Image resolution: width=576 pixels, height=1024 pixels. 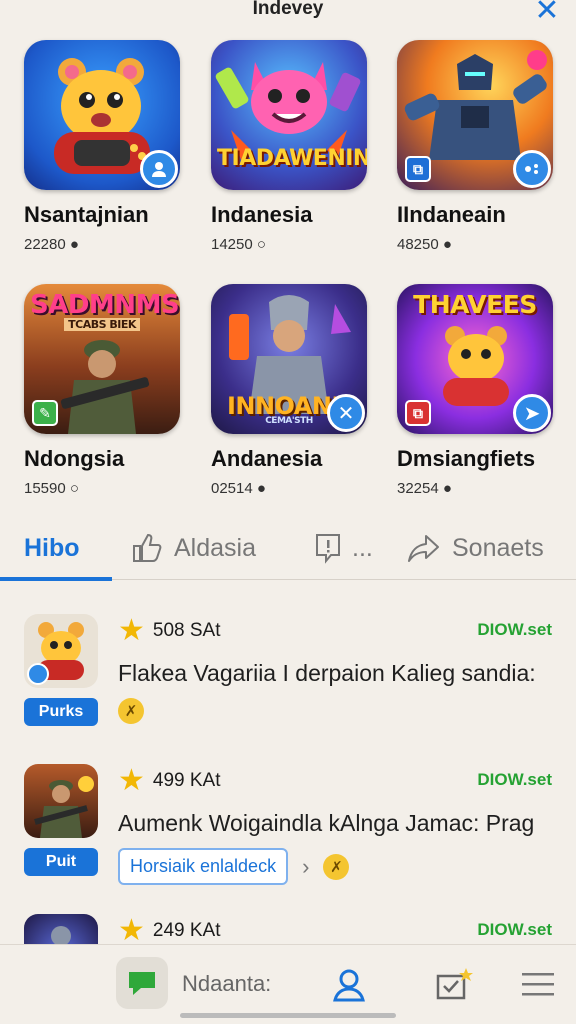 What do you see at coordinates (74, 458) in the screenshot?
I see `game-name: Ndongsia` at bounding box center [74, 458].